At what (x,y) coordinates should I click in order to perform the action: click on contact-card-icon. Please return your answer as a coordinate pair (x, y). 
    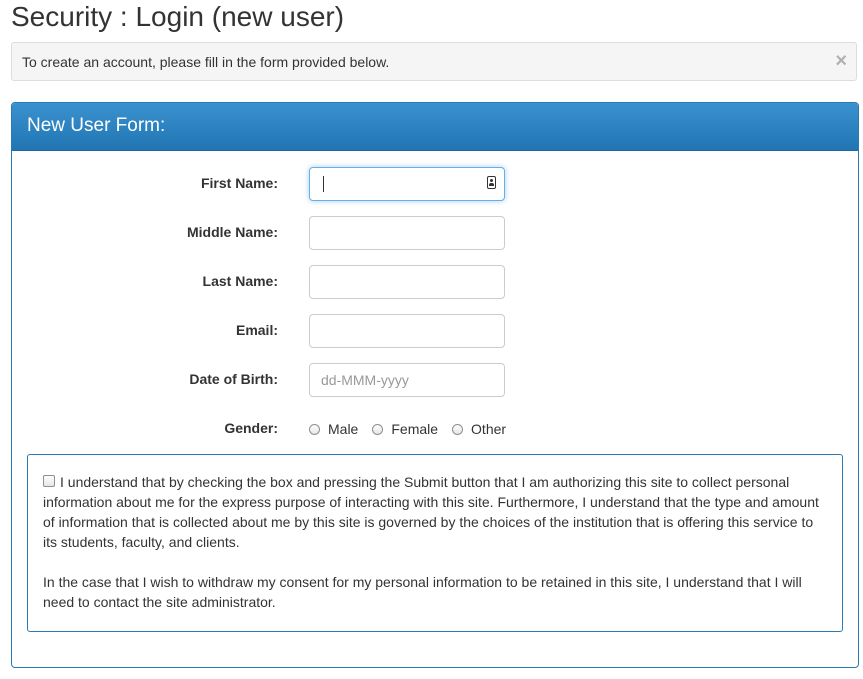
    Looking at the image, I should click on (491, 182).